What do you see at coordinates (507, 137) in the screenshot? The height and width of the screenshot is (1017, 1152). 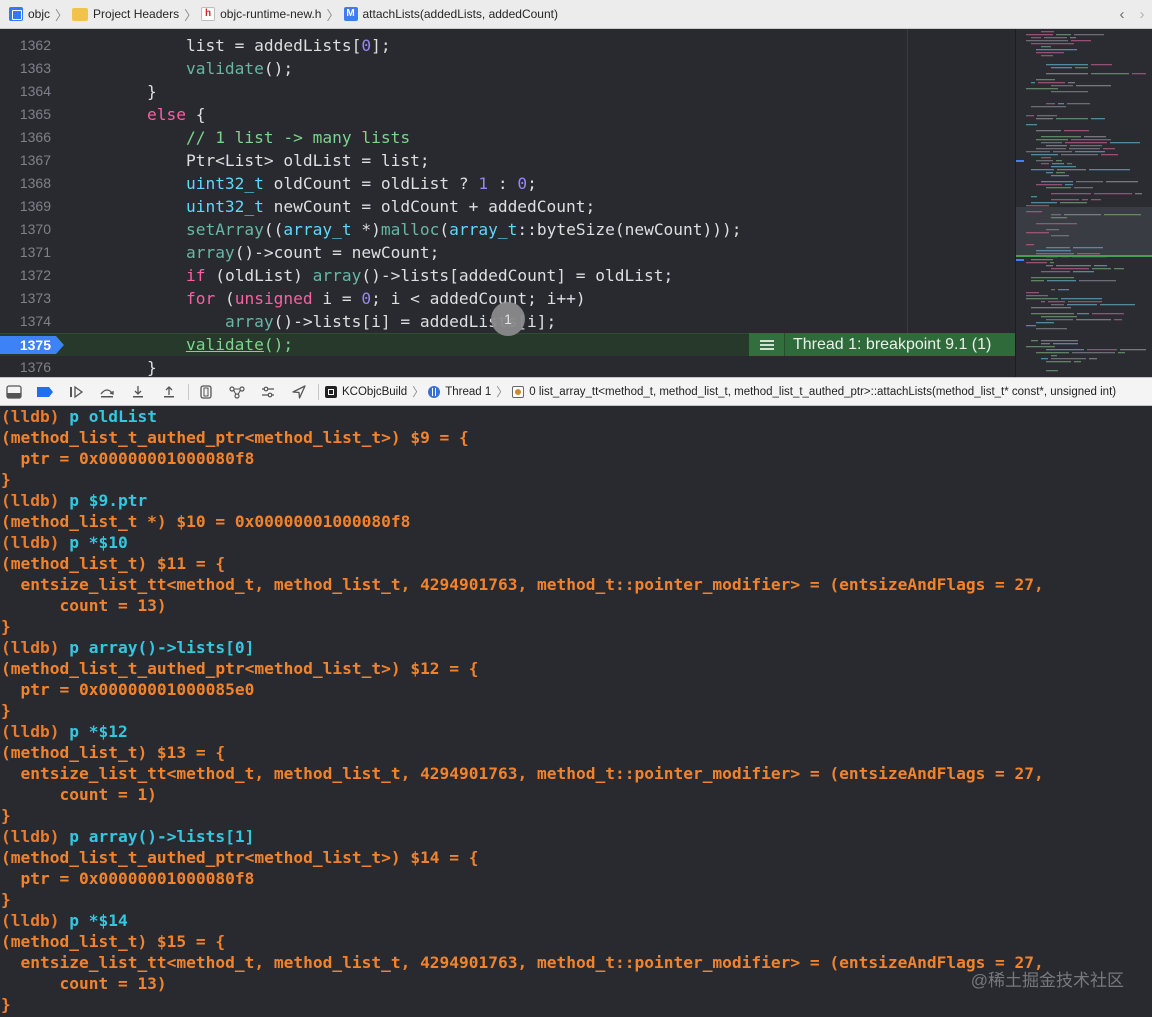 I see `code-line: 1366 // 1 list -> many lists` at bounding box center [507, 137].